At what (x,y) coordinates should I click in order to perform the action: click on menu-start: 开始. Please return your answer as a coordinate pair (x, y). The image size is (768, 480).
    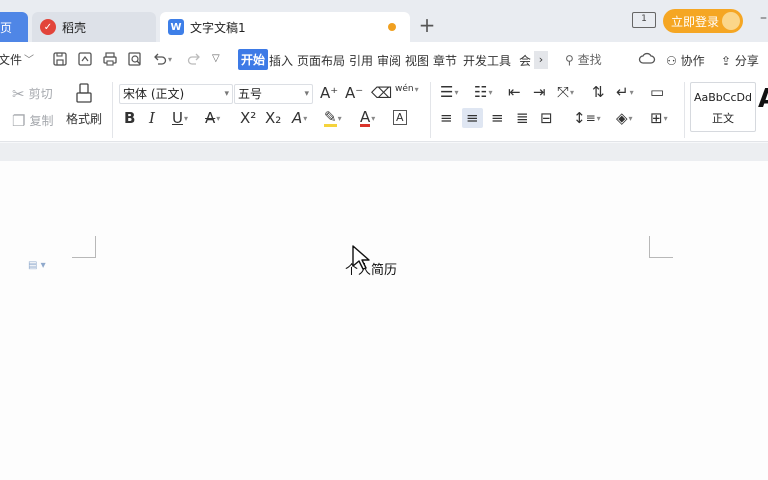
    Looking at the image, I should click on (253, 59).